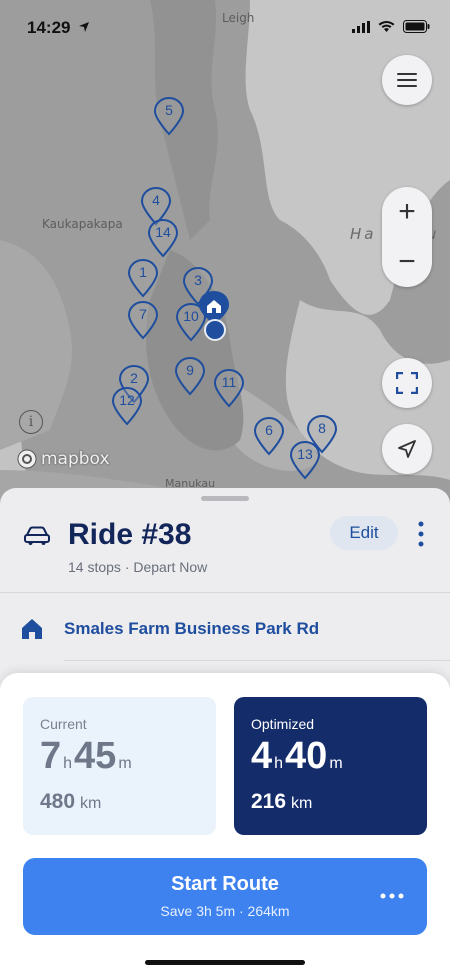 This screenshot has width=450, height=974. What do you see at coordinates (84, 27) in the screenshot?
I see `location-arrow-icon` at bounding box center [84, 27].